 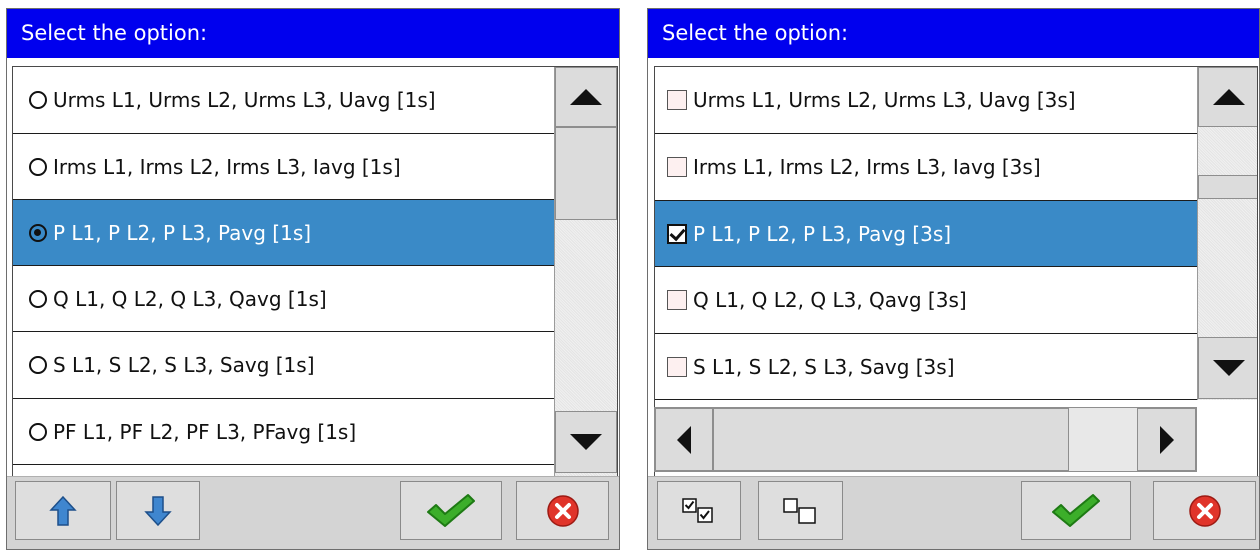 I want to click on option-row: Urms L1, Urms L2, Urms L3, Uavg [3s], so click(x=926, y=100).